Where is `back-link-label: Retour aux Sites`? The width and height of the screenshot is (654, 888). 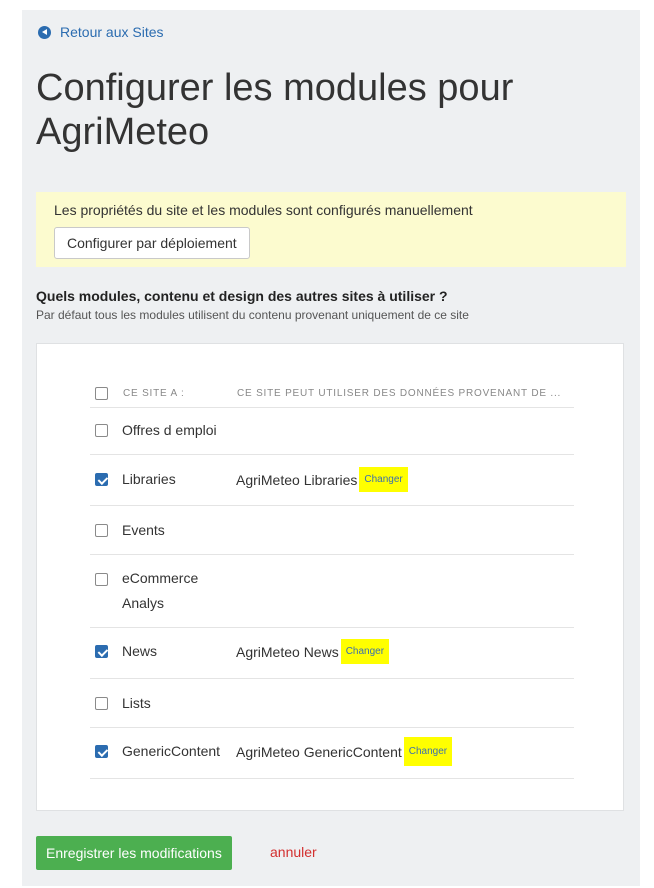
back-link-label: Retour aux Sites is located at coordinates (112, 32).